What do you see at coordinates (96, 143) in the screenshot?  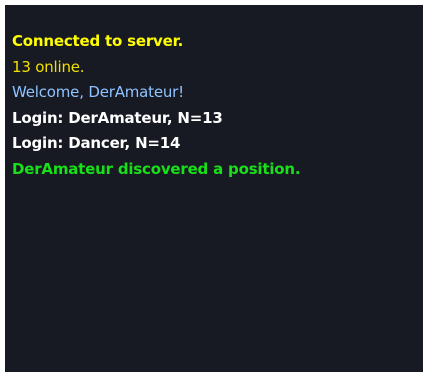 I see `message-login-dancer: Login: Dancer, N=14` at bounding box center [96, 143].